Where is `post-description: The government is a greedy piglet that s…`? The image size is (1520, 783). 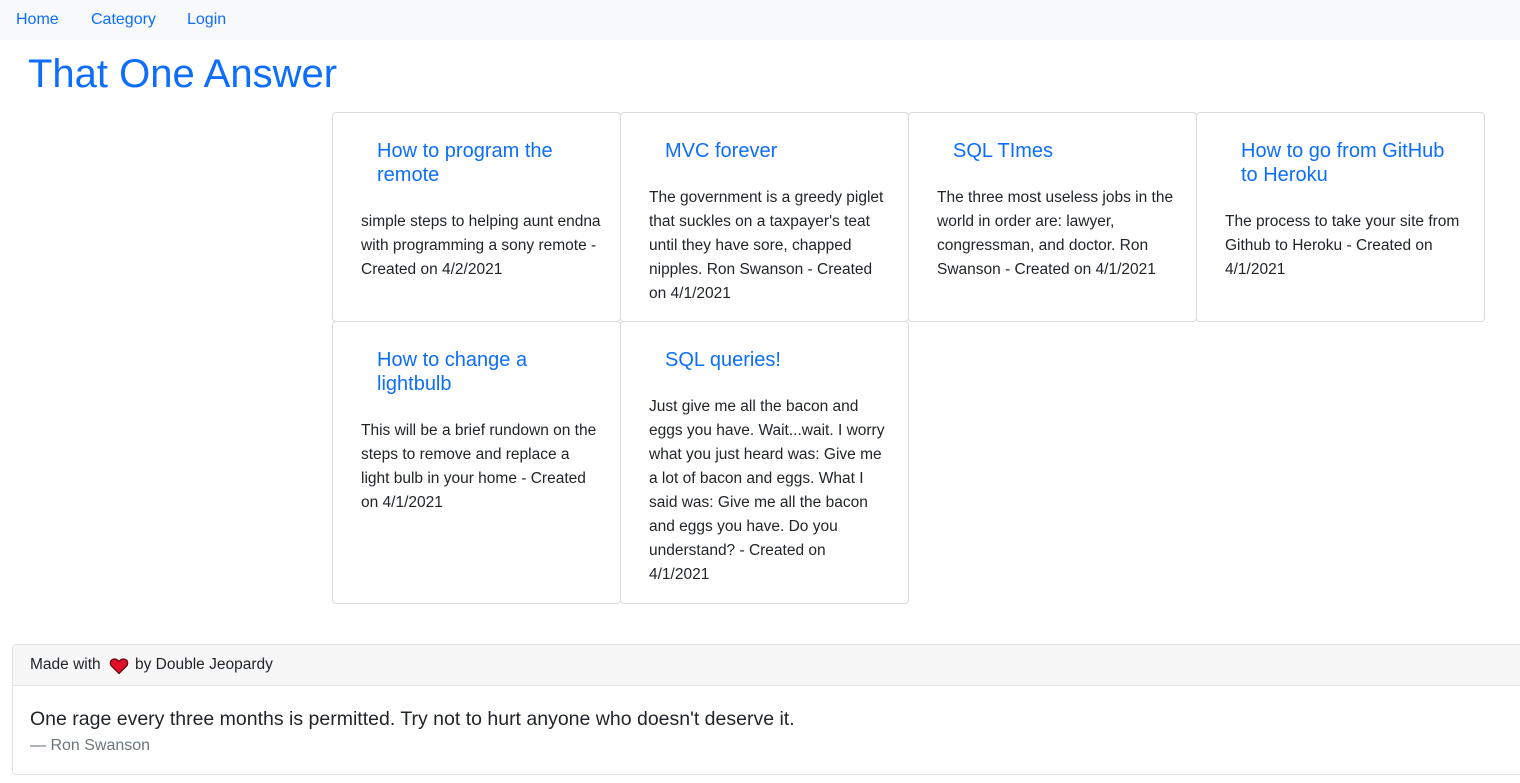 post-description: The government is a greedy piglet that s… is located at coordinates (766, 245).